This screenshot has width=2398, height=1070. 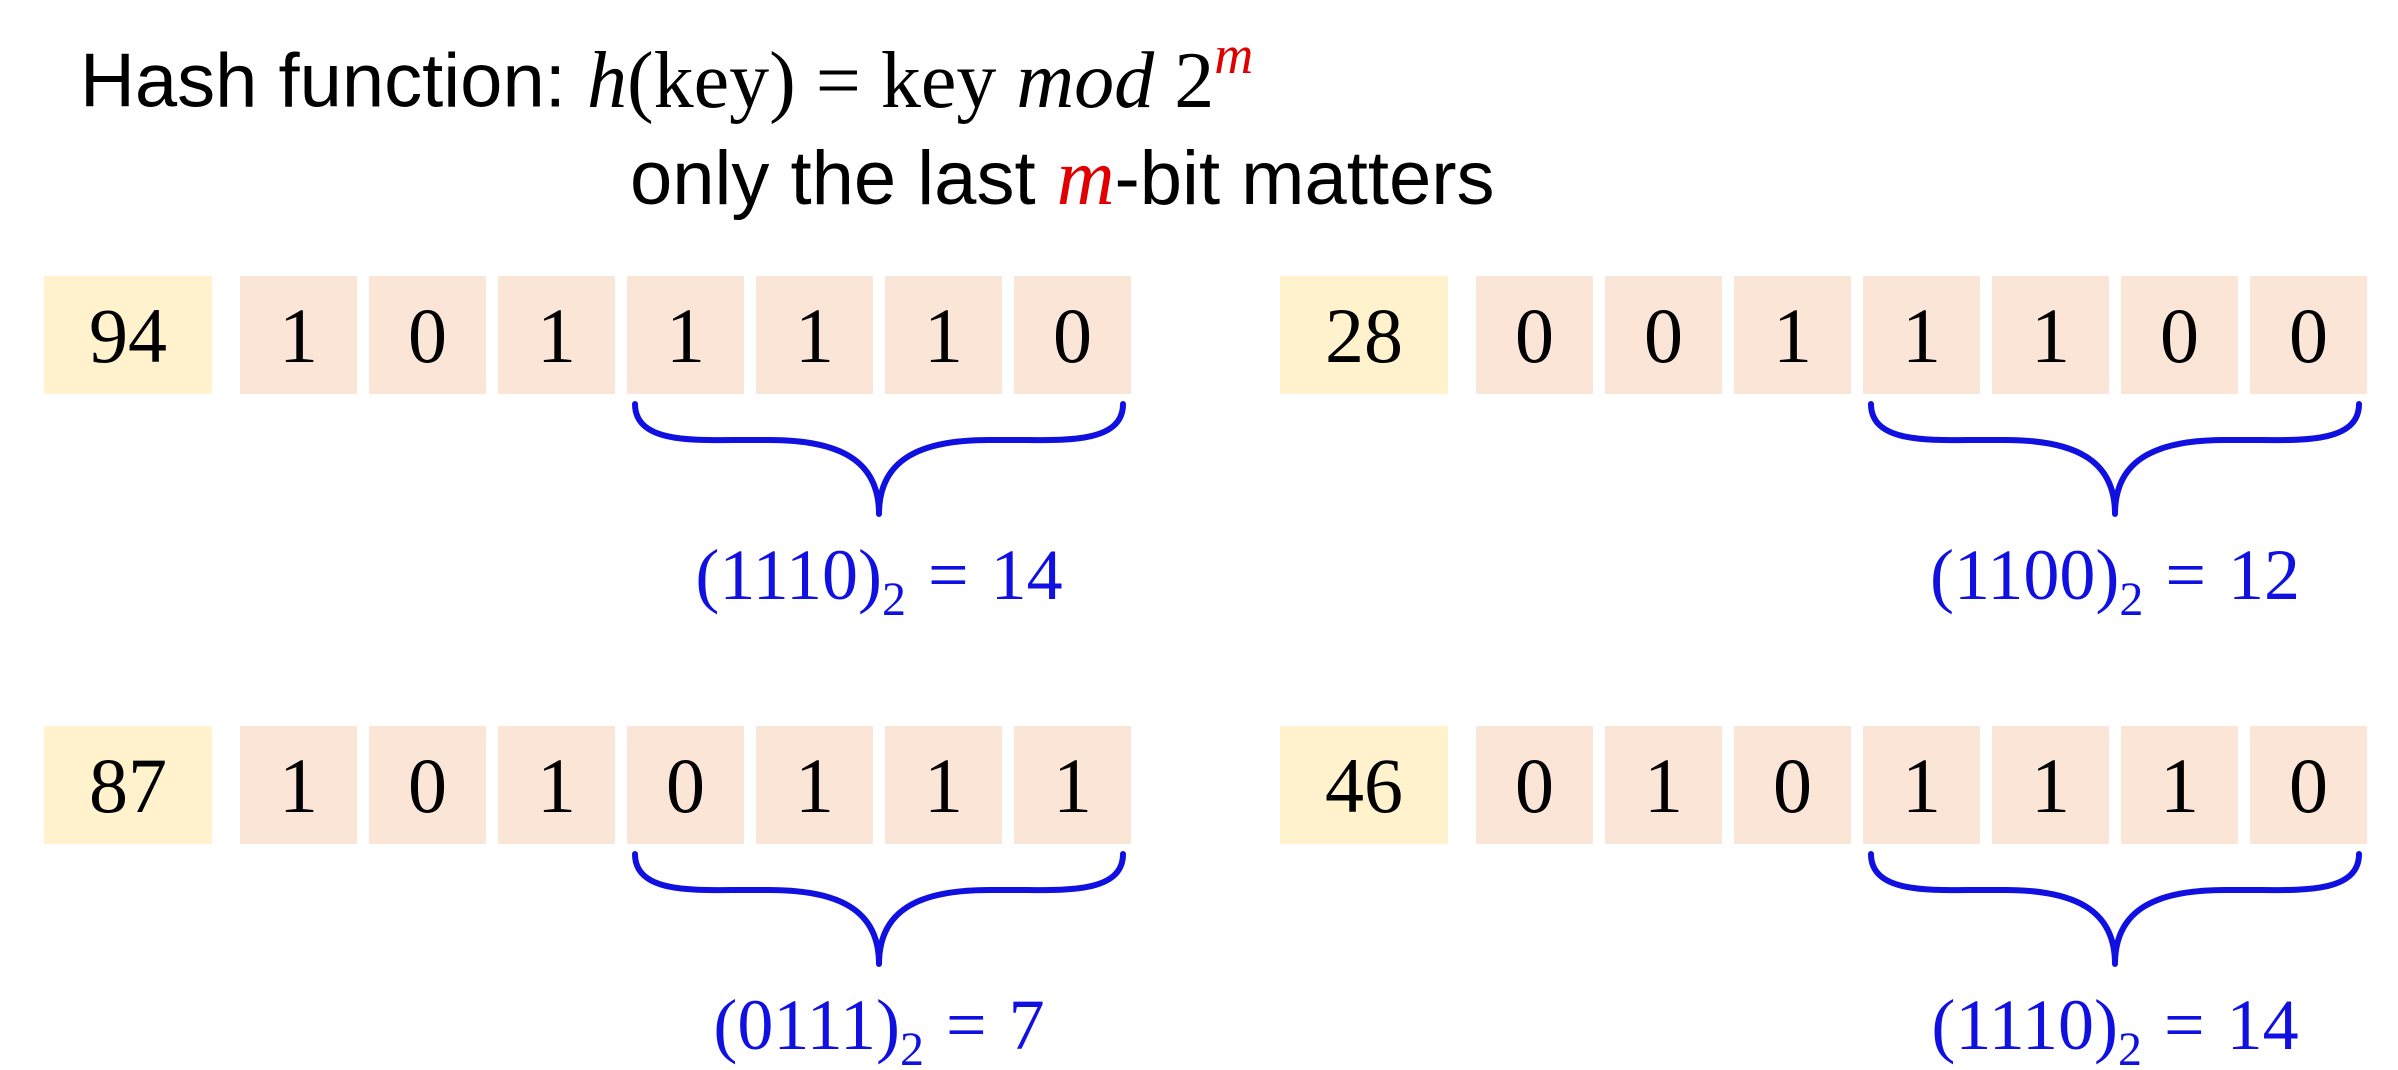 What do you see at coordinates (1823, 898) in the screenshot?
I see `example-group: 46 0 1 0 1 1 1 0(1110)2 = 14` at bounding box center [1823, 898].